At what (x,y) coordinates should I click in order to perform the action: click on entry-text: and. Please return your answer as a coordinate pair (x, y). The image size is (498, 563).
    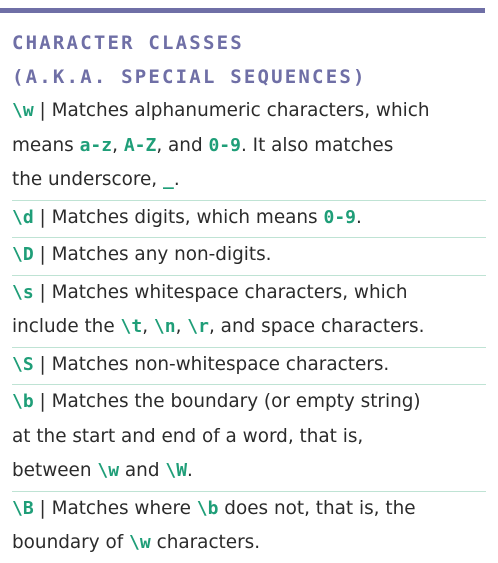
    Looking at the image, I should click on (142, 470).